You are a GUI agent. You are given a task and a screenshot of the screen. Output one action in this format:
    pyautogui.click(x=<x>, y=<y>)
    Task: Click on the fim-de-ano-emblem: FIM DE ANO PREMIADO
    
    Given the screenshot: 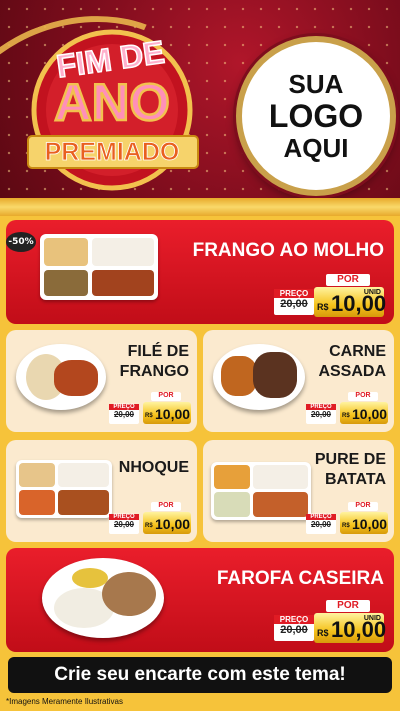 What is the action you would take?
    pyautogui.click(x=113, y=110)
    